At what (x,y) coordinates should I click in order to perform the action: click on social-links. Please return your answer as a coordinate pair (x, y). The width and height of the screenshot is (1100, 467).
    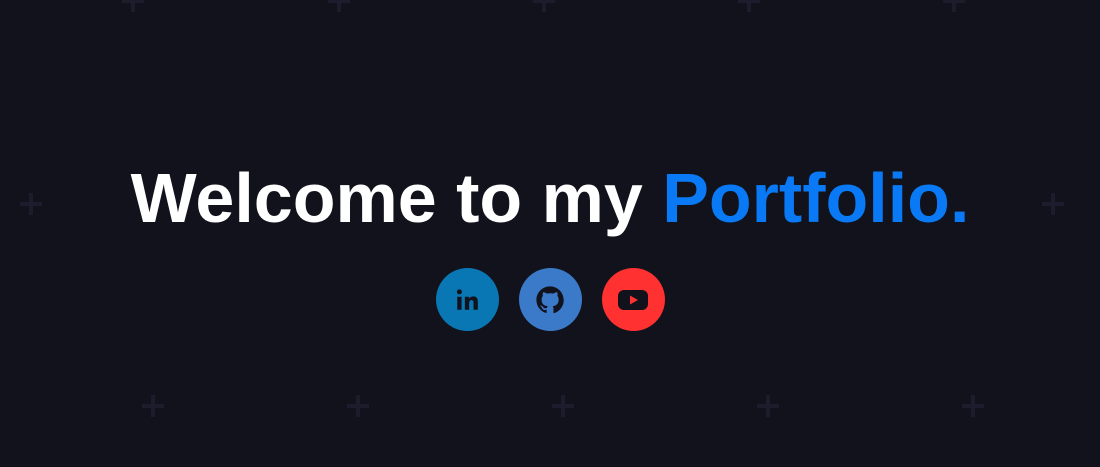
    Looking at the image, I should click on (550, 299).